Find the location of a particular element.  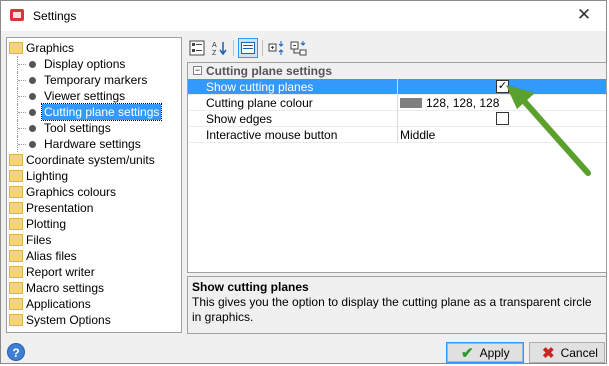

tree-item: Tool settings is located at coordinates (94, 128).